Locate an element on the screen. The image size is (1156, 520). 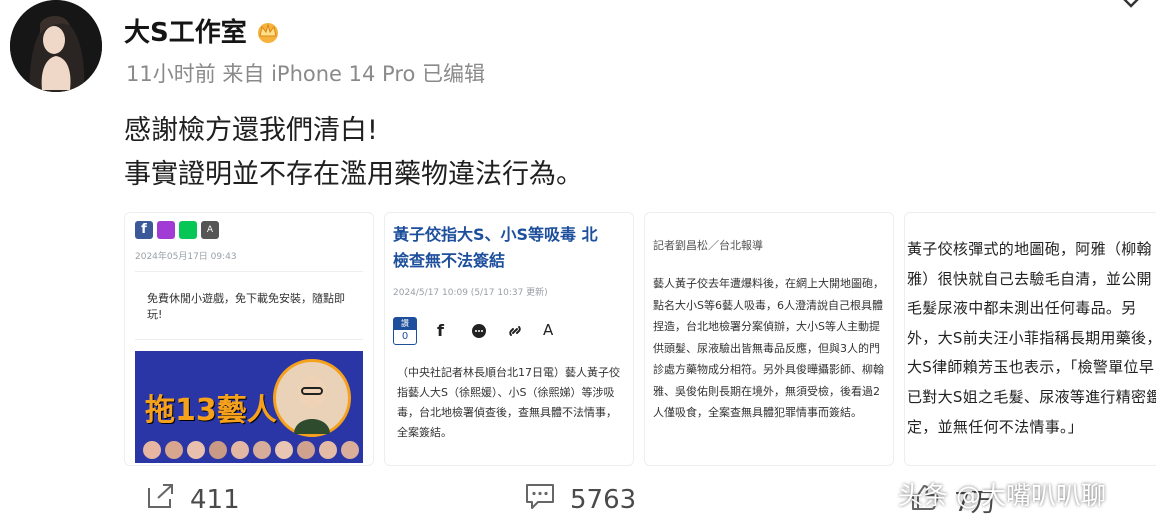
thumb2-font-size-icon: A is located at coordinates (548, 330).